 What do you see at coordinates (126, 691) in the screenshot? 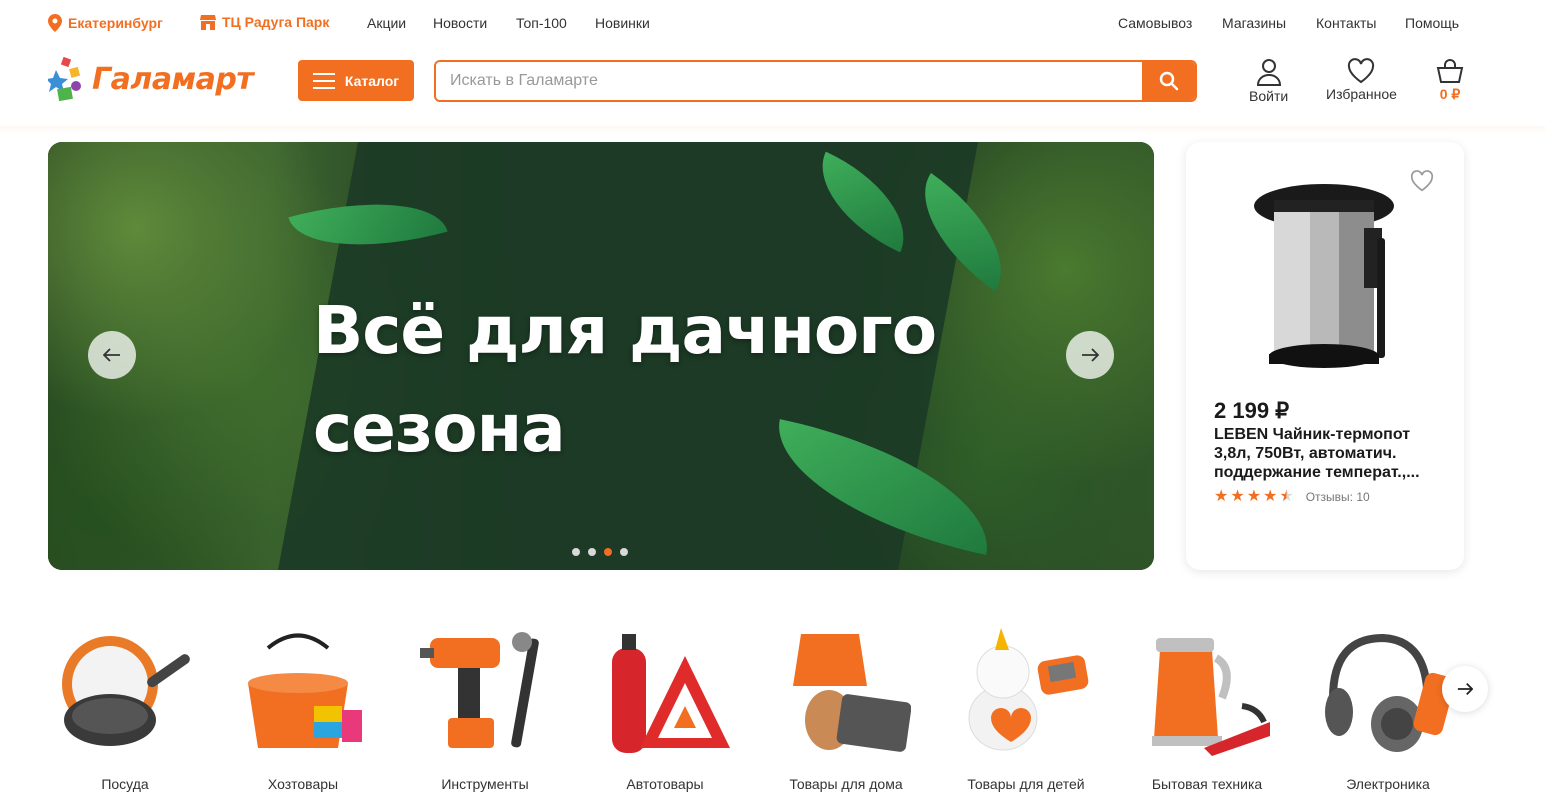
I see `frying-pan-icon` at bounding box center [126, 691].